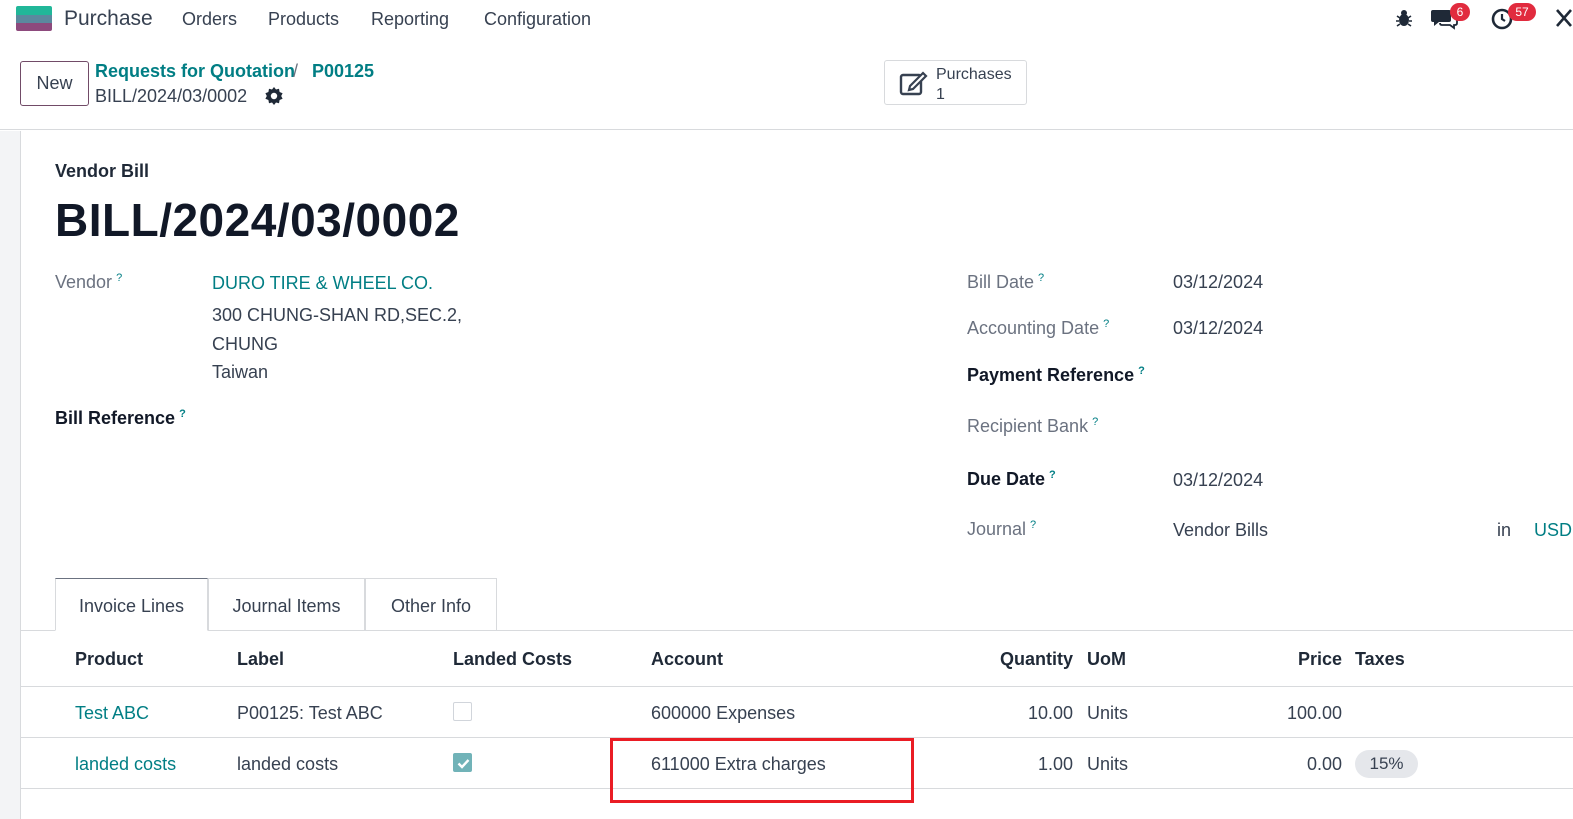  Describe the element at coordinates (1404, 18) in the screenshot. I see `bug-icon` at that location.